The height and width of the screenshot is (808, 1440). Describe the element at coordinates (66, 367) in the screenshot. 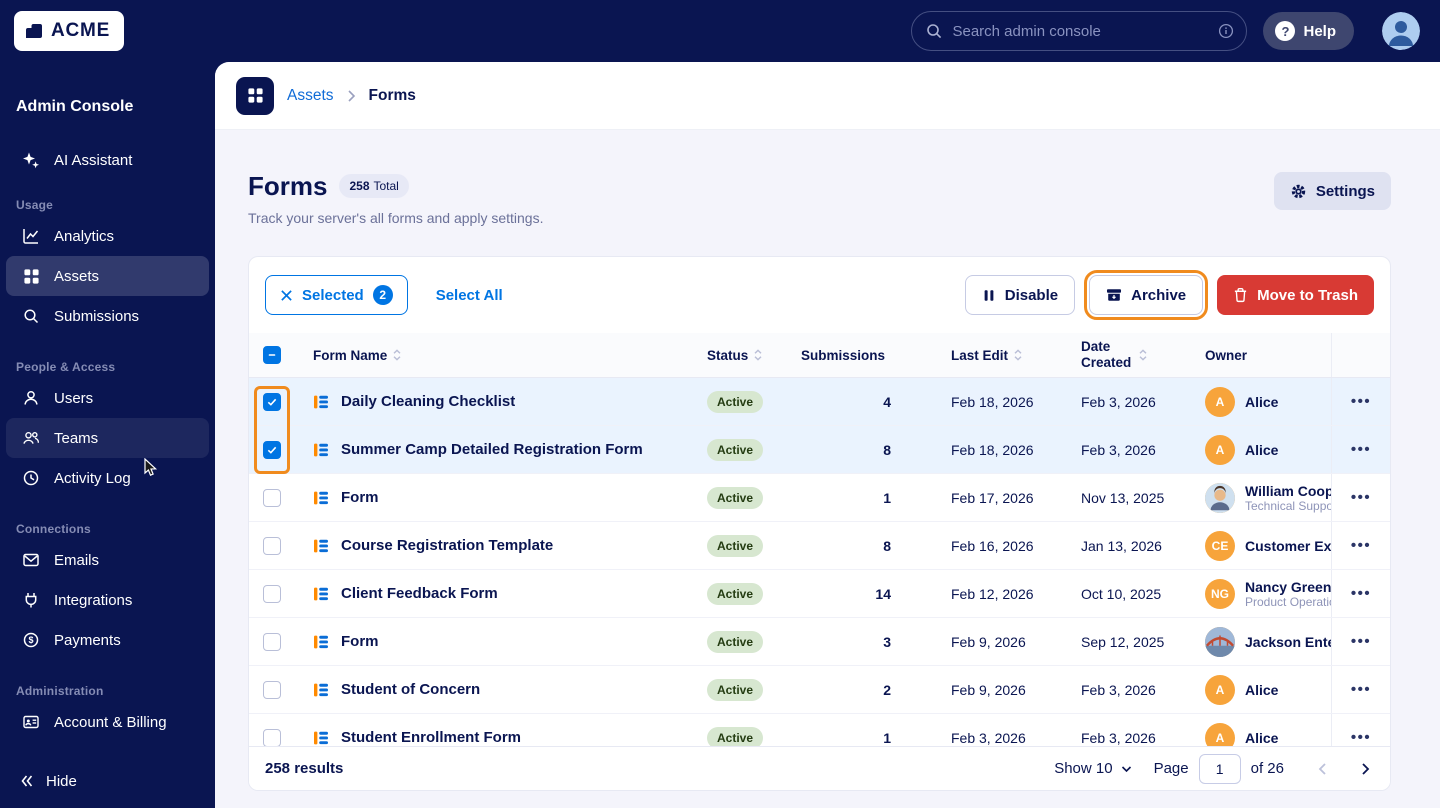

I see `section-label-people: People & Access` at that location.